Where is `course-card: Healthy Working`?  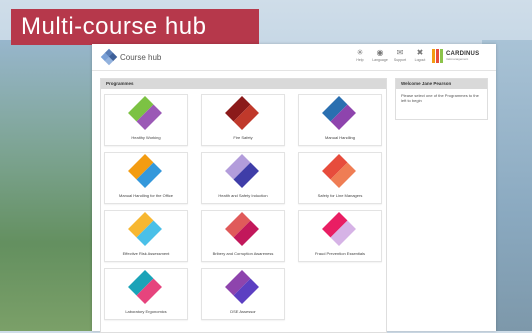
course-card: Healthy Working is located at coordinates (146, 120).